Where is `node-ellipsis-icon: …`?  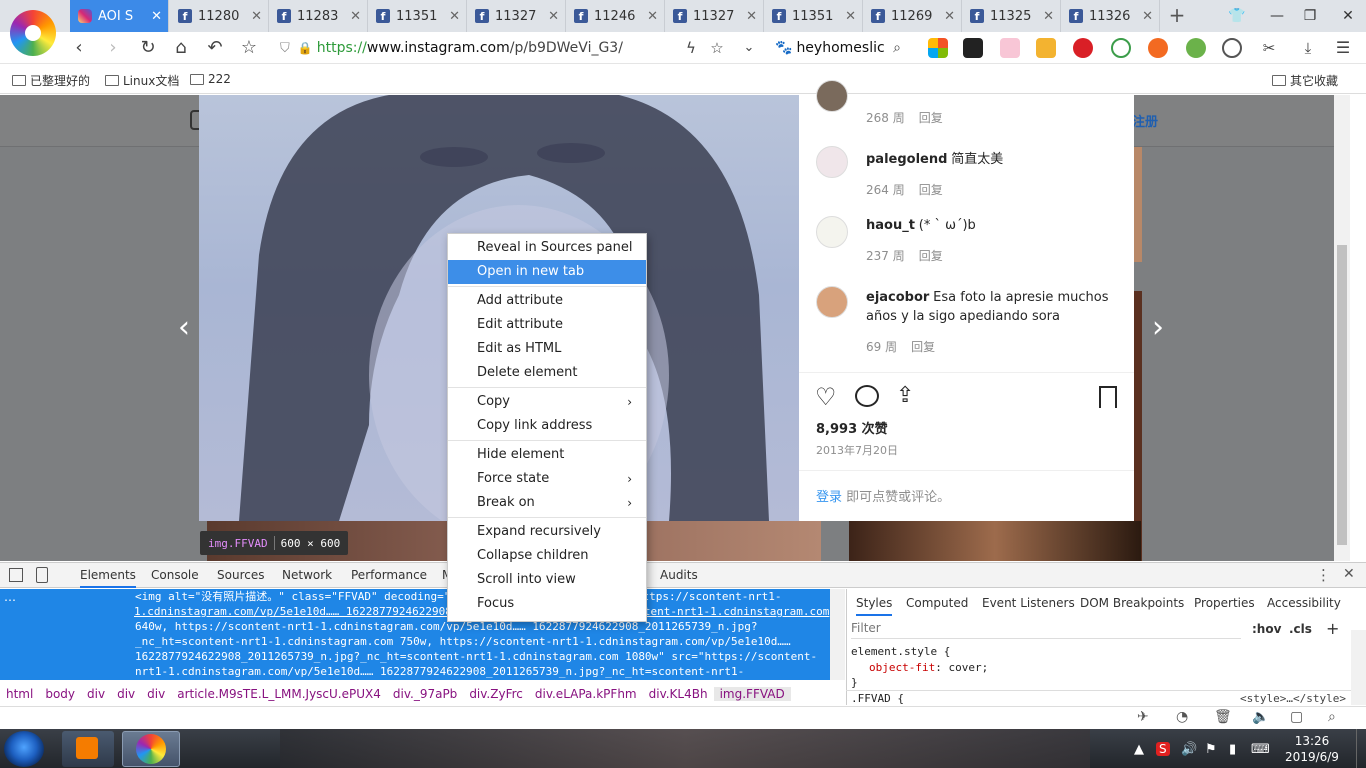
node-ellipsis-icon: … is located at coordinates (10, 597).